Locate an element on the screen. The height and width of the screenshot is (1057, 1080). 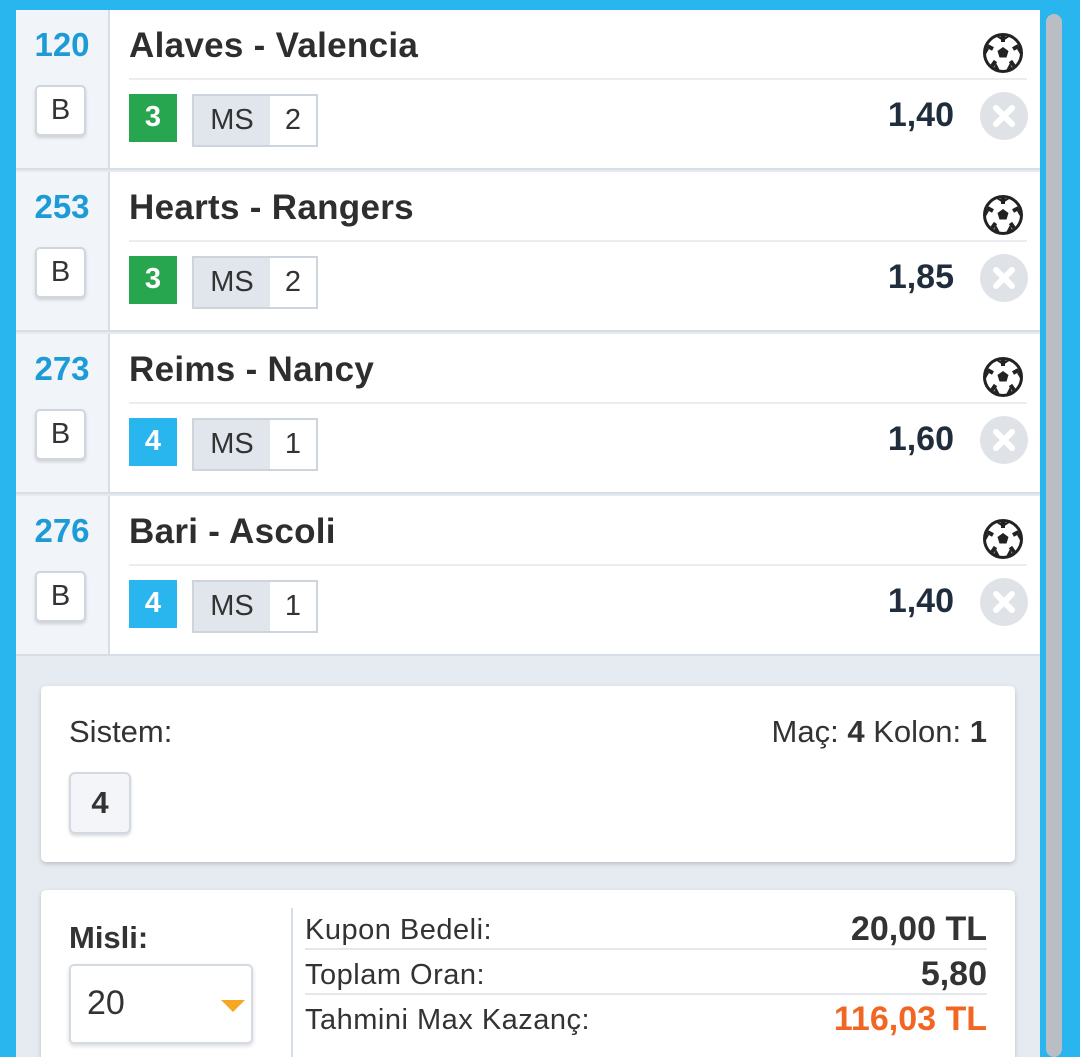
sistem-option-button: 4 is located at coordinates (100, 803).